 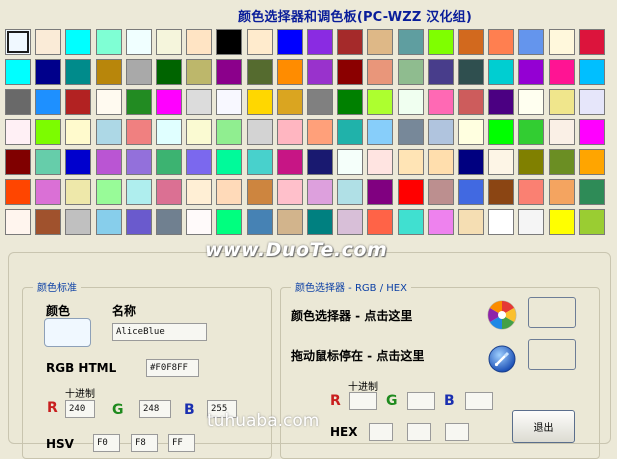 I want to click on eyedropper-icon, so click(x=502, y=359).